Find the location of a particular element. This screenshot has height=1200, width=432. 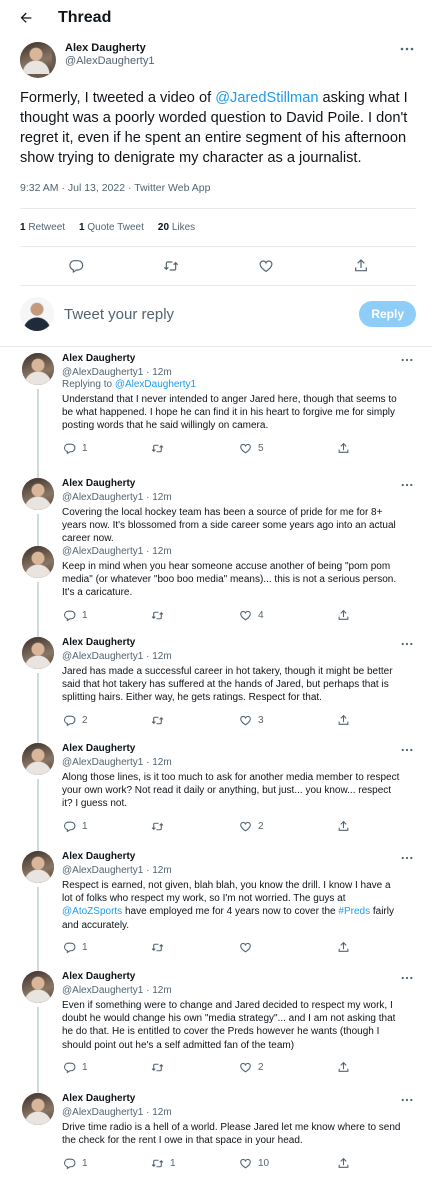

reply-composer: Tweet your reply Reply is located at coordinates (216, 311).